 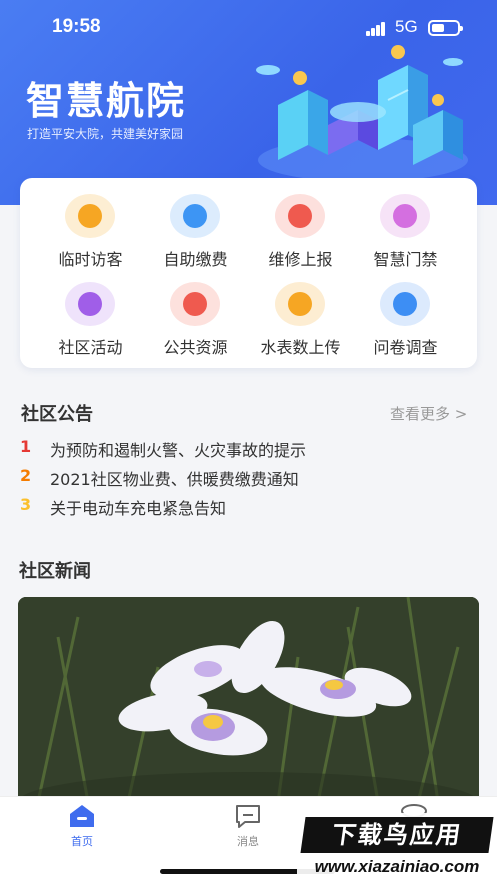 I want to click on announcement-item: 2 2021社区物业费、供暖费缴费通知, so click(x=240, y=479).